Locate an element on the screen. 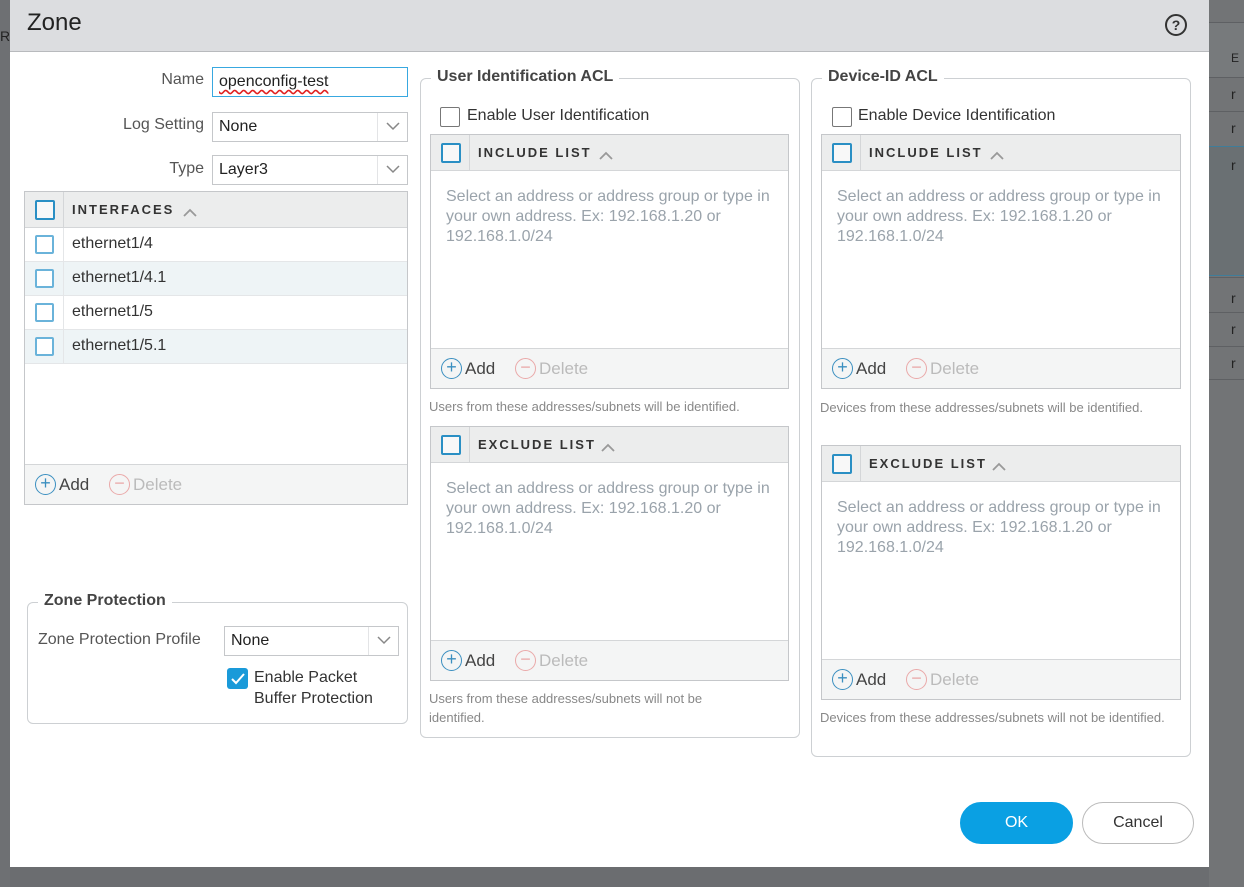 The height and width of the screenshot is (887, 1244). enable-user-id-checkbox is located at coordinates (450, 117).